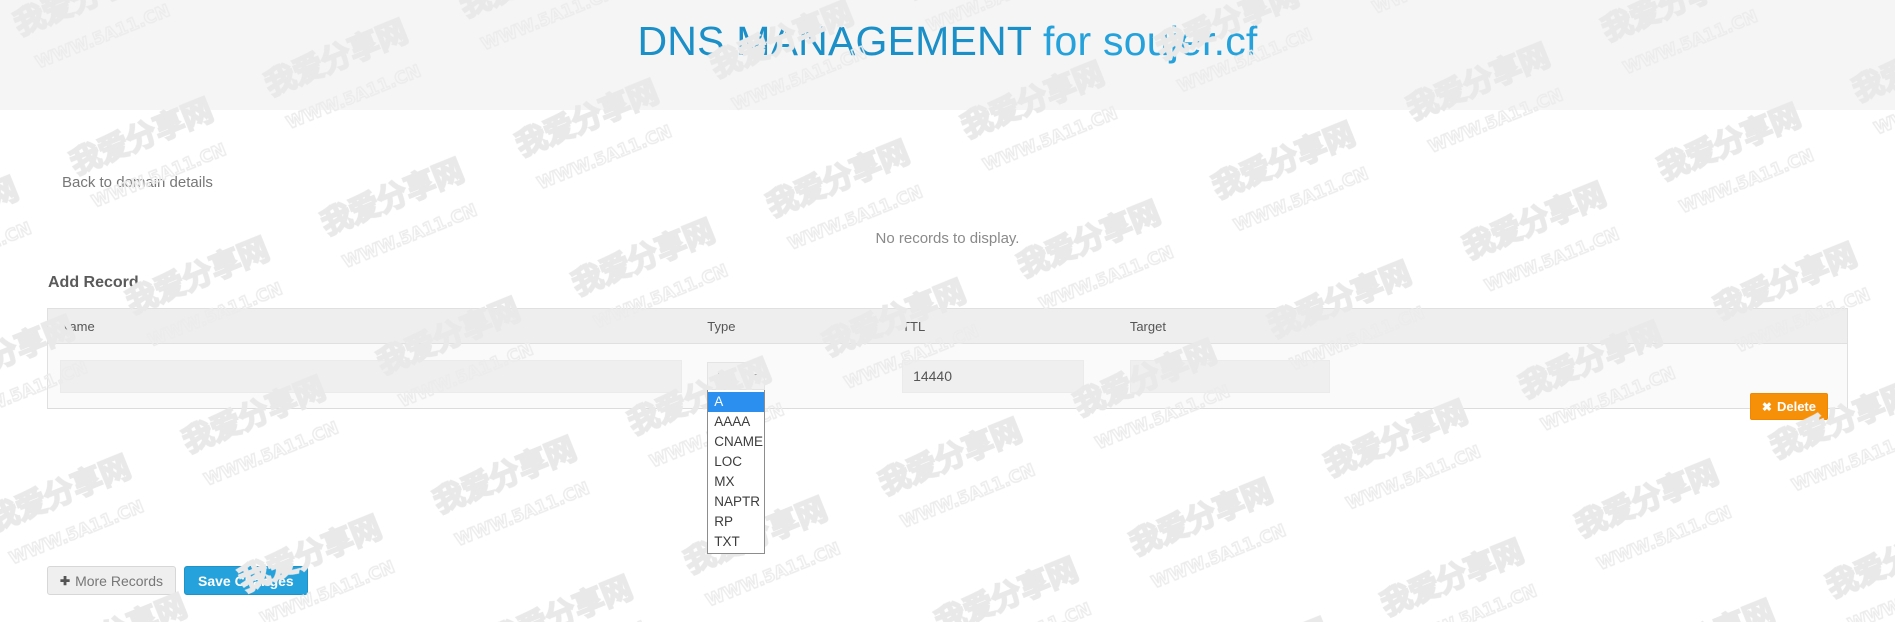 The height and width of the screenshot is (622, 1895). I want to click on record-type-option-list: A AAAA CNAME LOC MX NAPTR RP TXT, so click(736, 472).